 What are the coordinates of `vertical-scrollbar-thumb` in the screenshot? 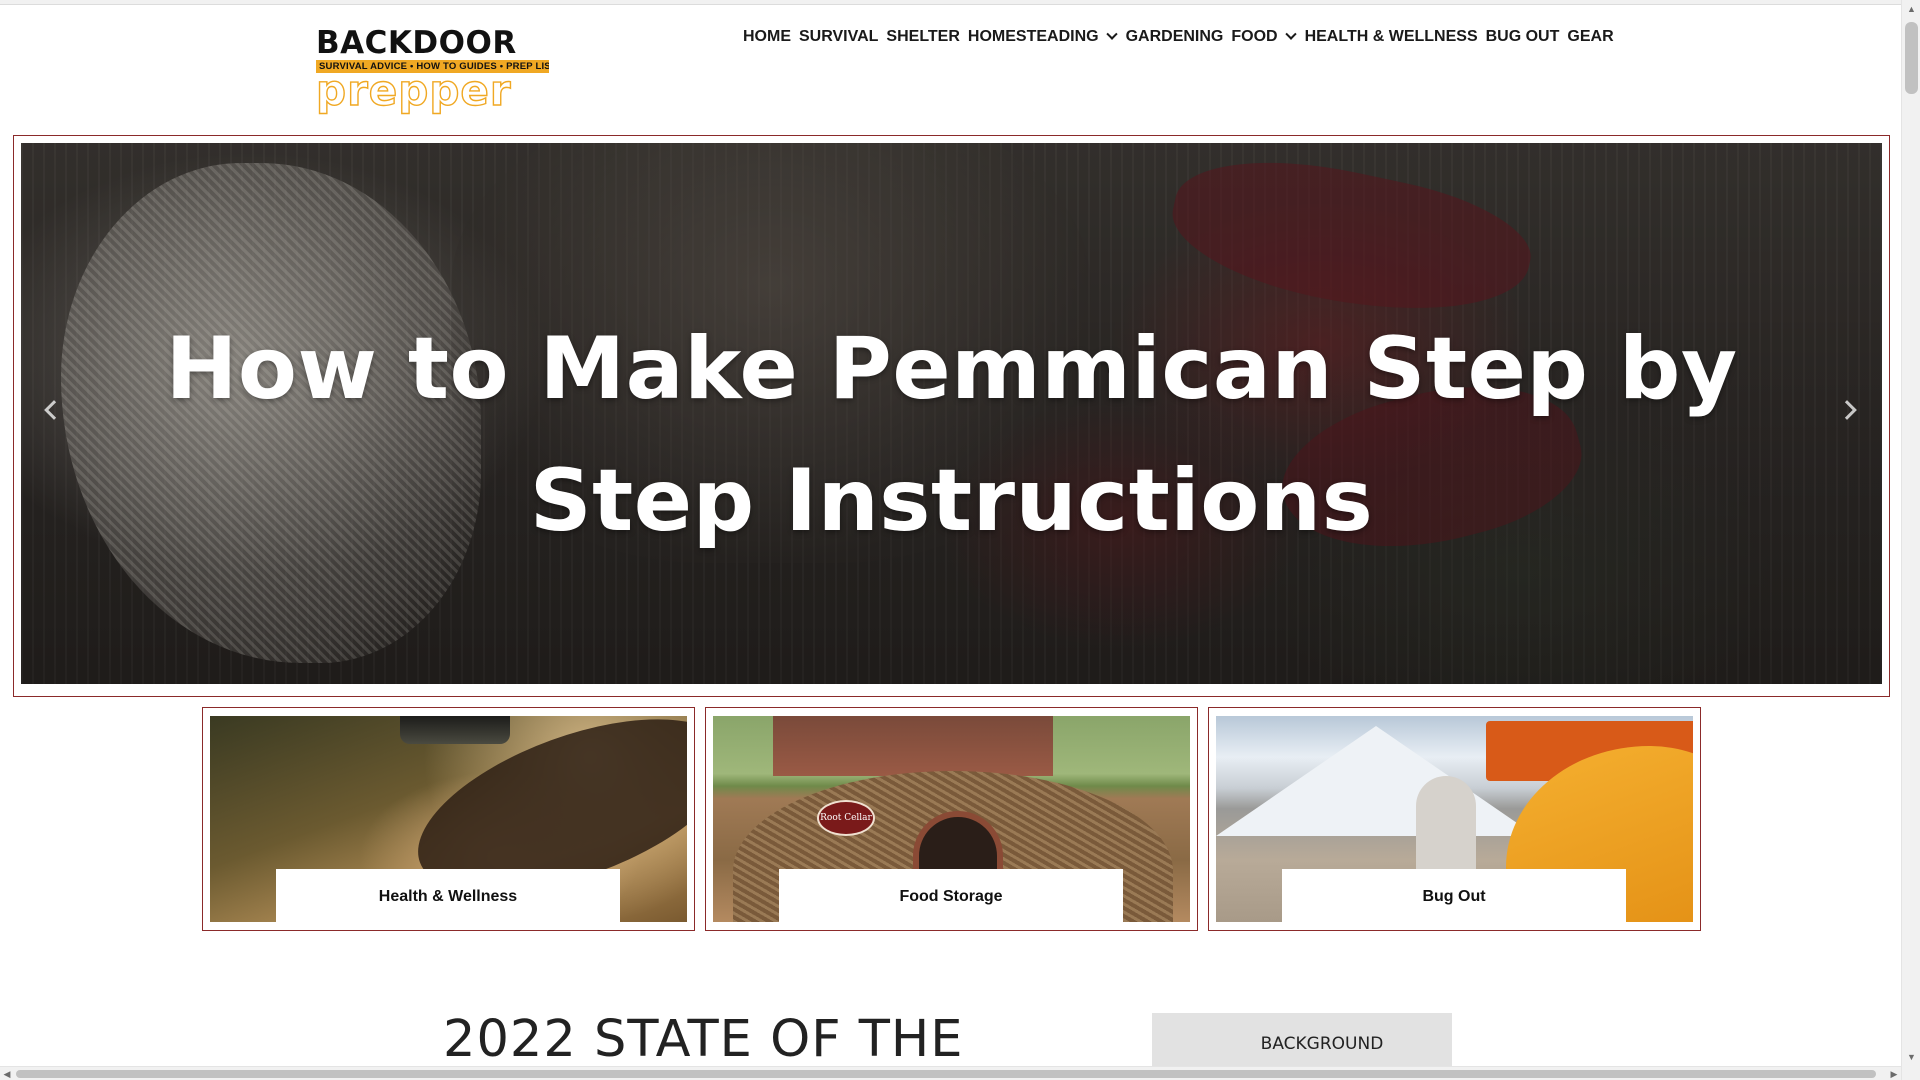 It's located at (1911, 58).